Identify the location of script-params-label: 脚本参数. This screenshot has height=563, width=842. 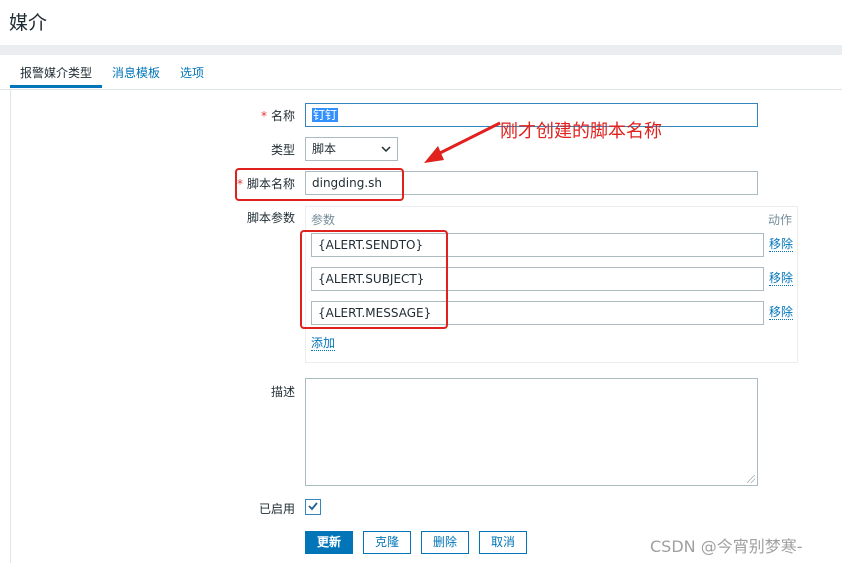
(270, 218).